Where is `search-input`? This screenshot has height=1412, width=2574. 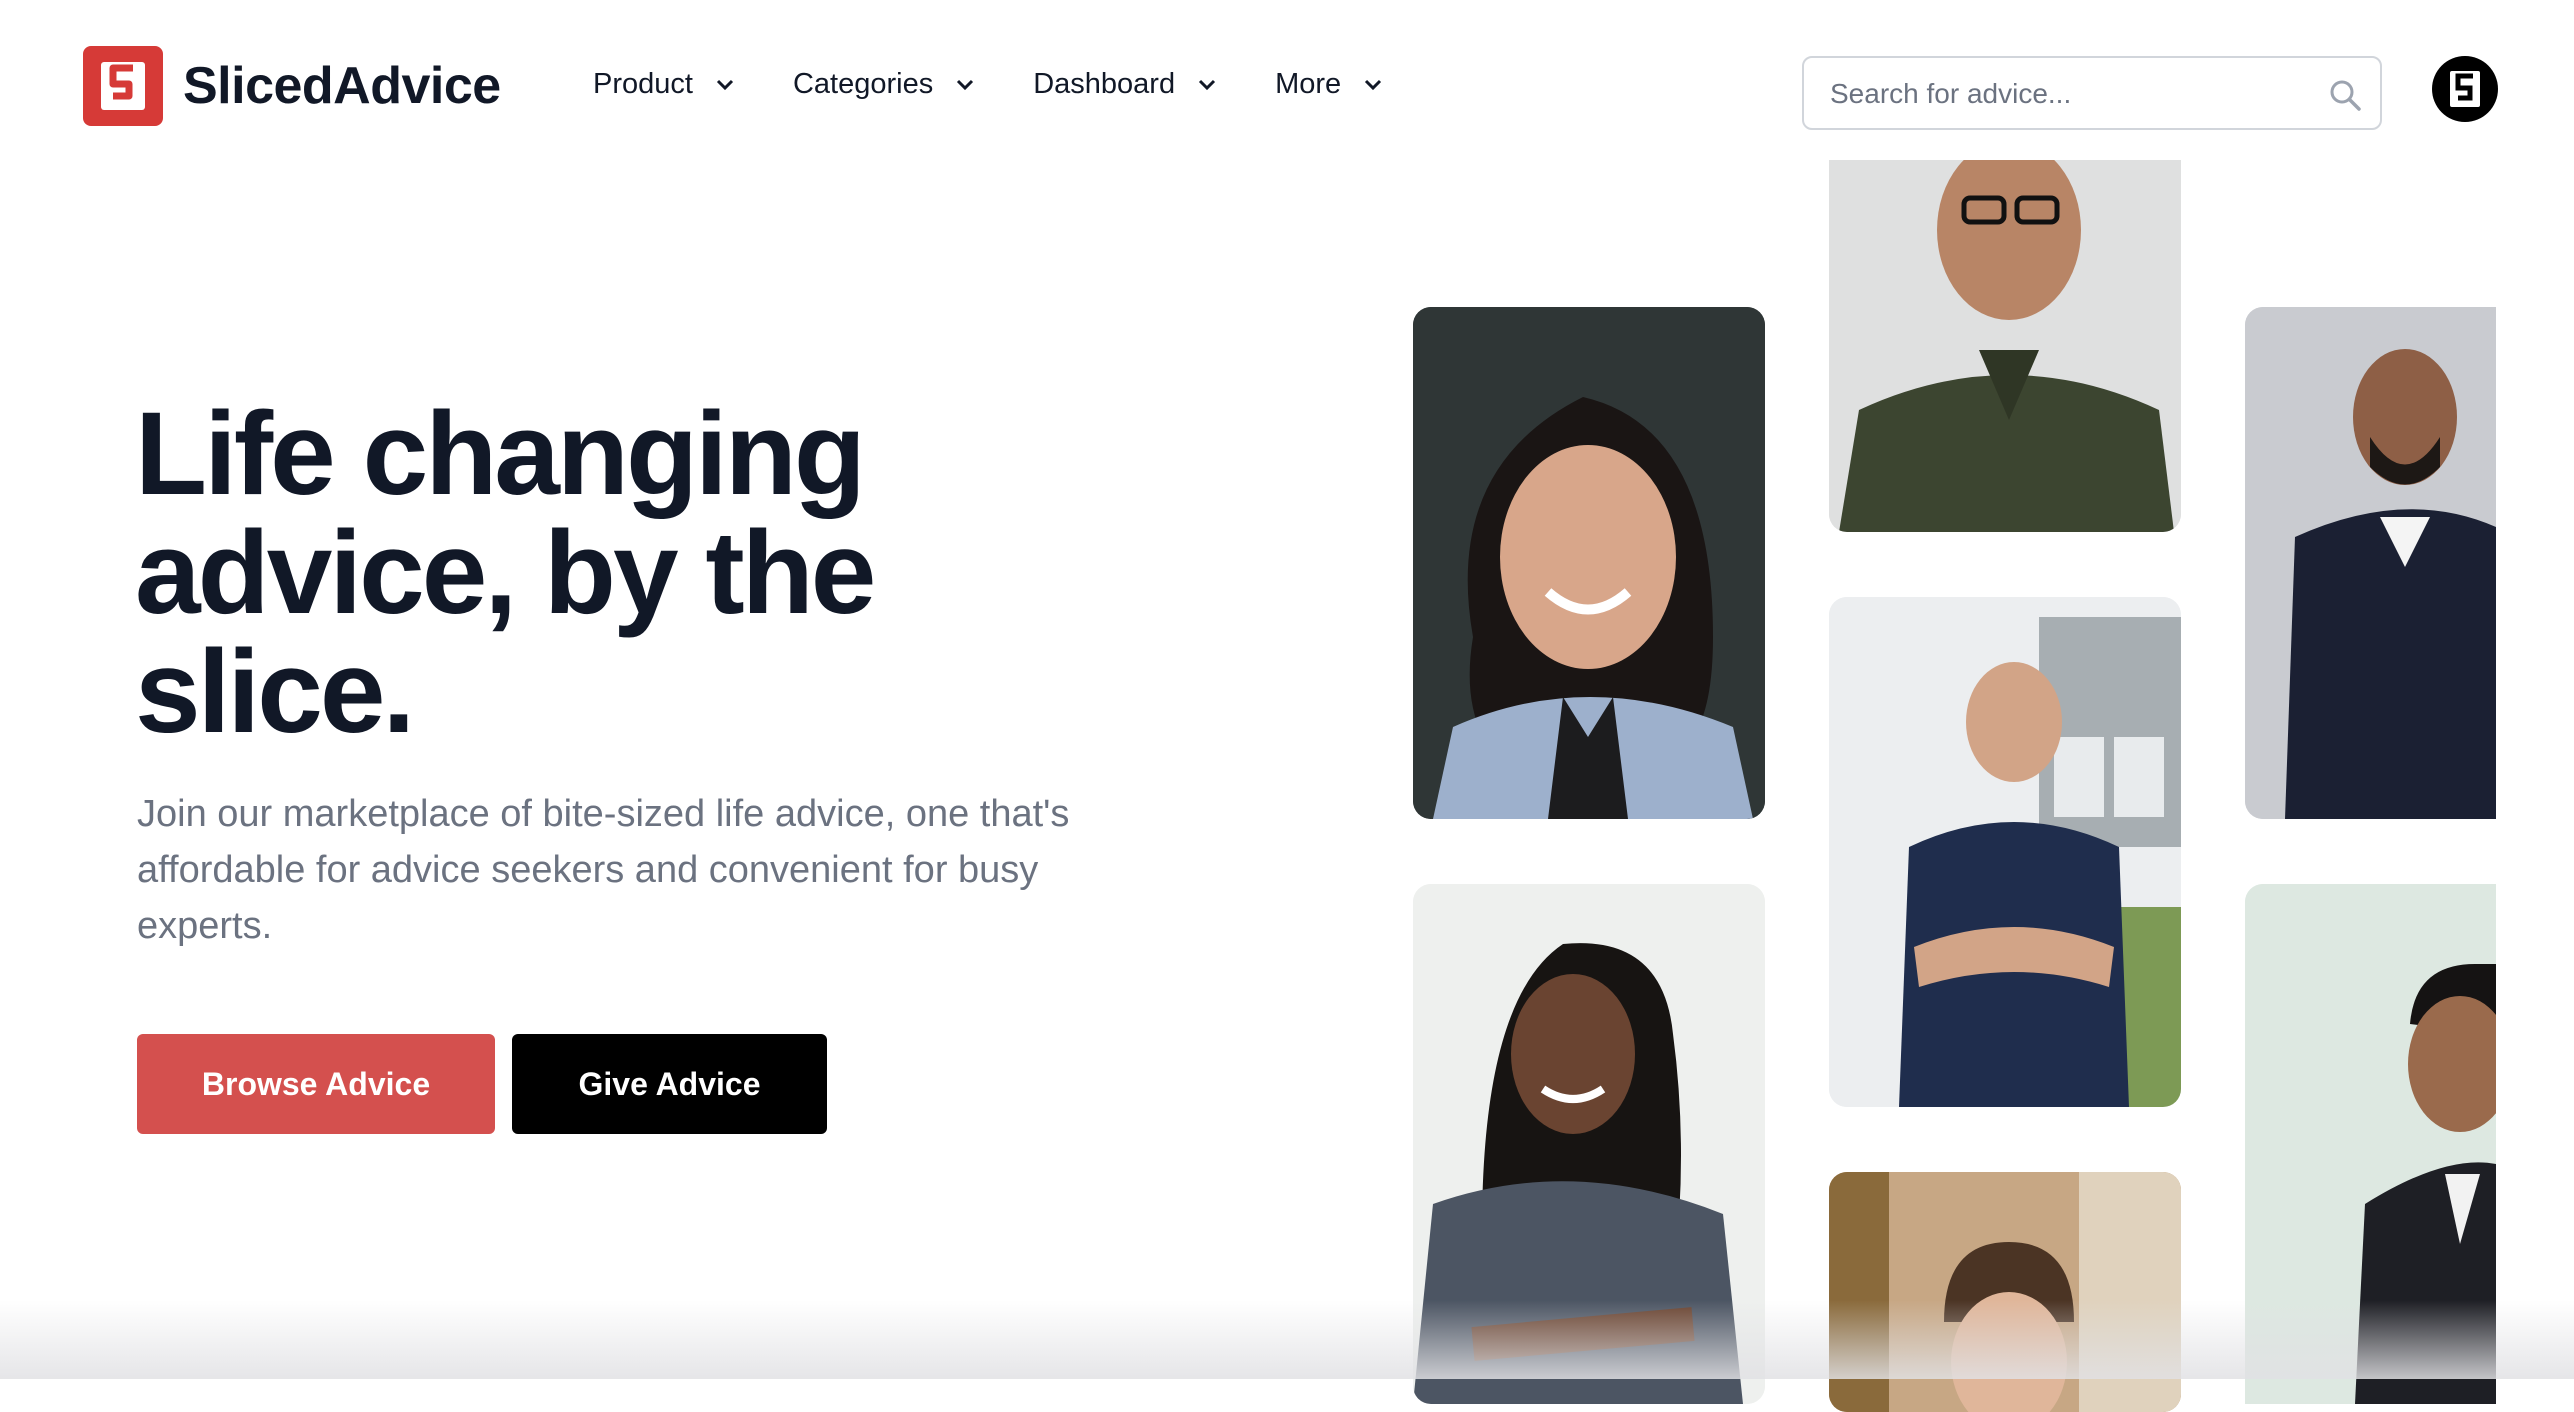
search-input is located at coordinates (2070, 94).